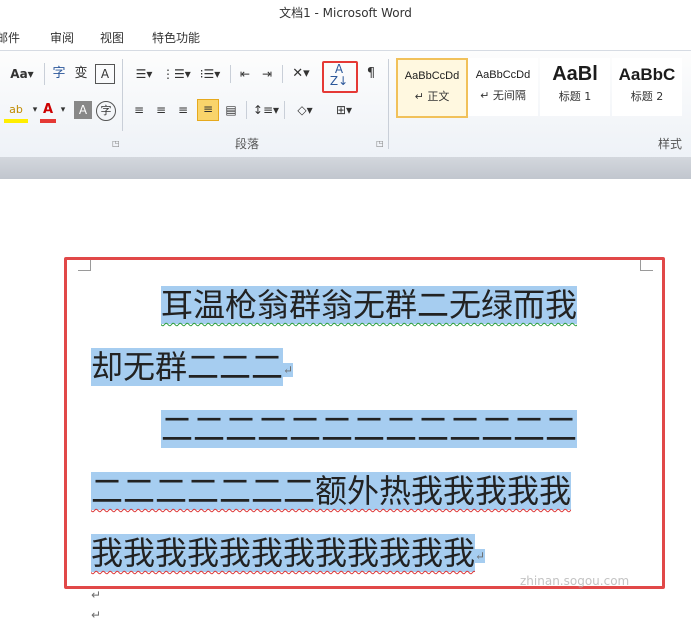  I want to click on style-heading-2: AaBbC 标题 2, so click(647, 87).